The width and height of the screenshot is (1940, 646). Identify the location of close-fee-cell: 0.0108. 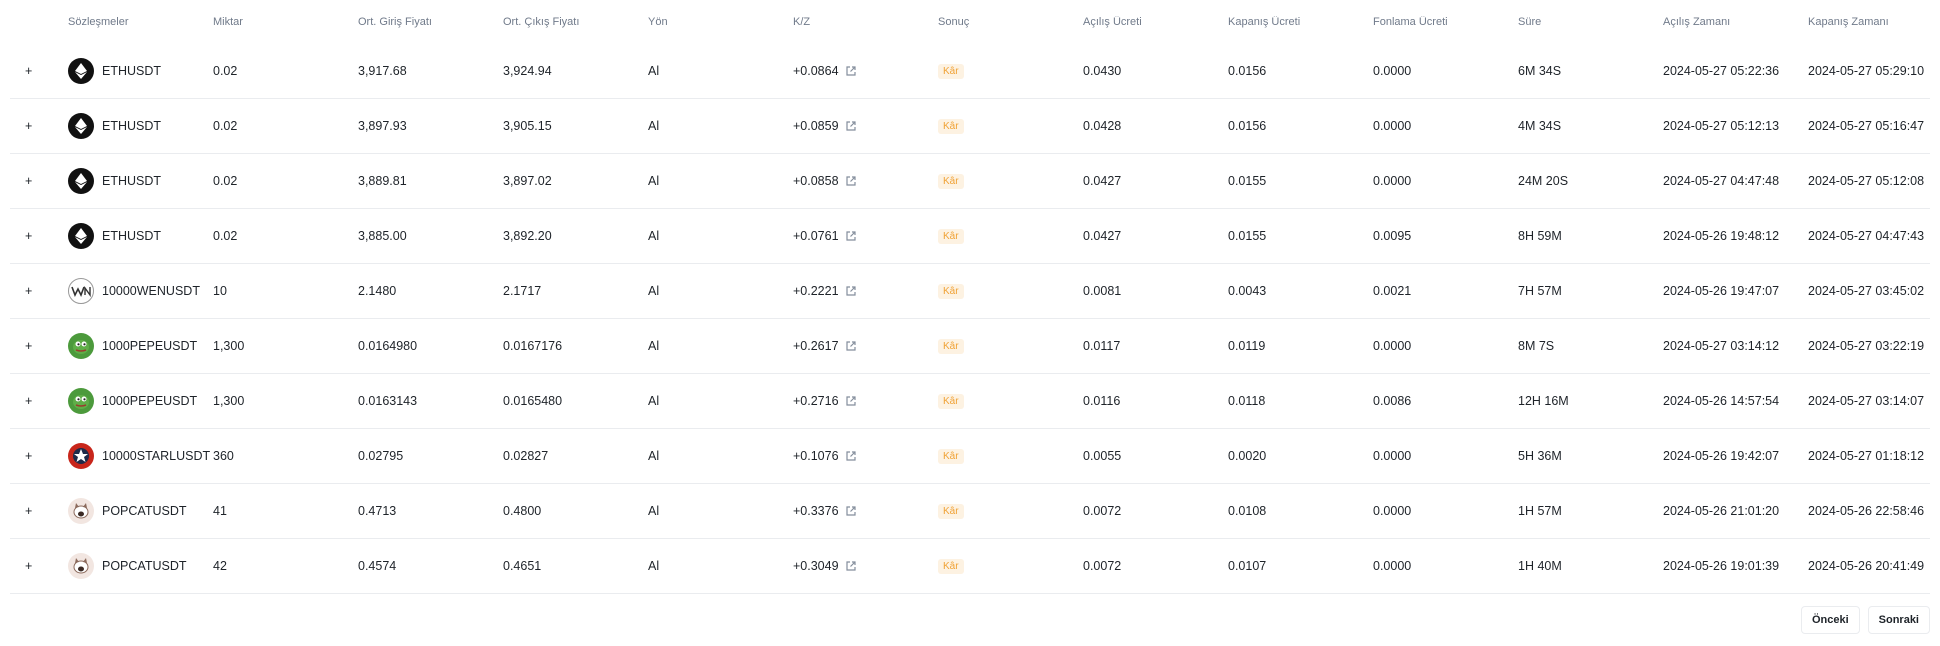
(1247, 511).